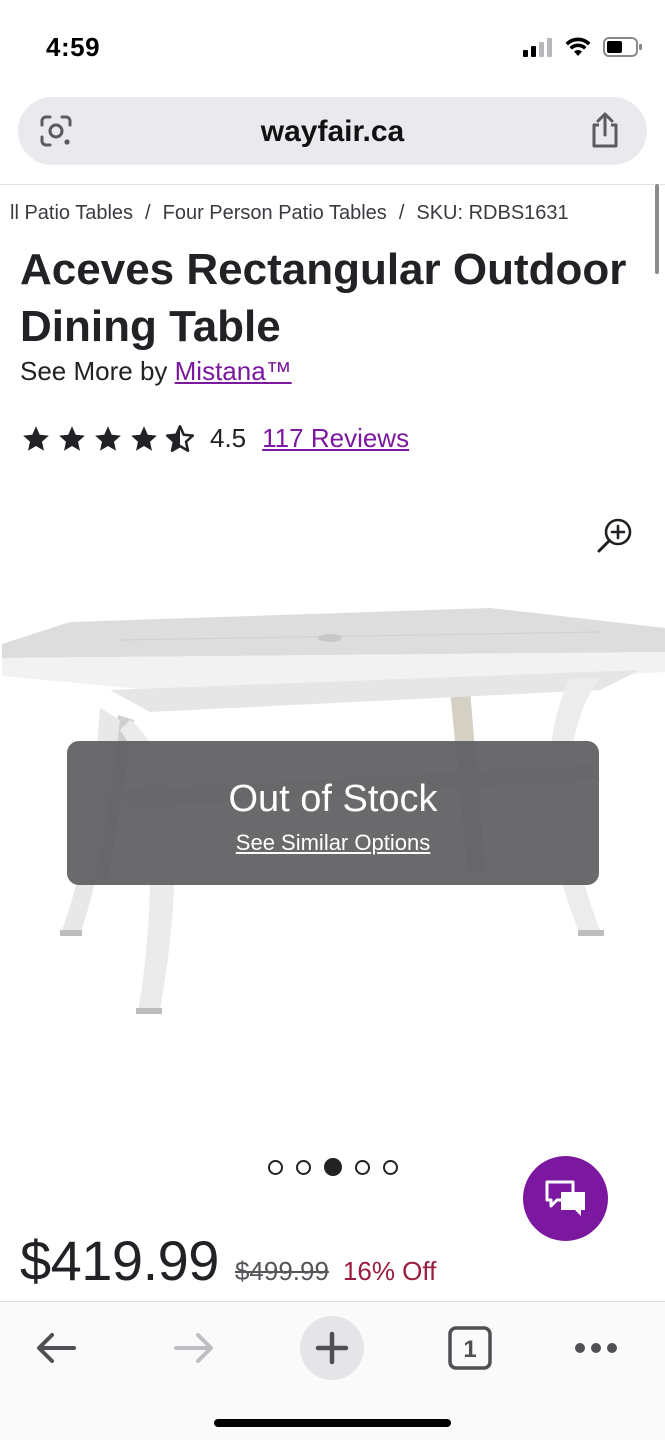 The width and height of the screenshot is (665, 1440). I want to click on out-of-stock-overlay: Out of Stock See Similar Options, so click(333, 813).